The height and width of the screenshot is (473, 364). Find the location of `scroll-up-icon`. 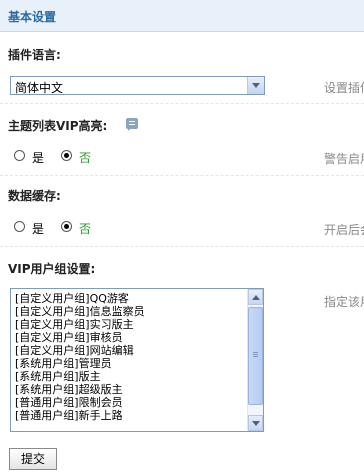

scroll-up-icon is located at coordinates (255, 297).